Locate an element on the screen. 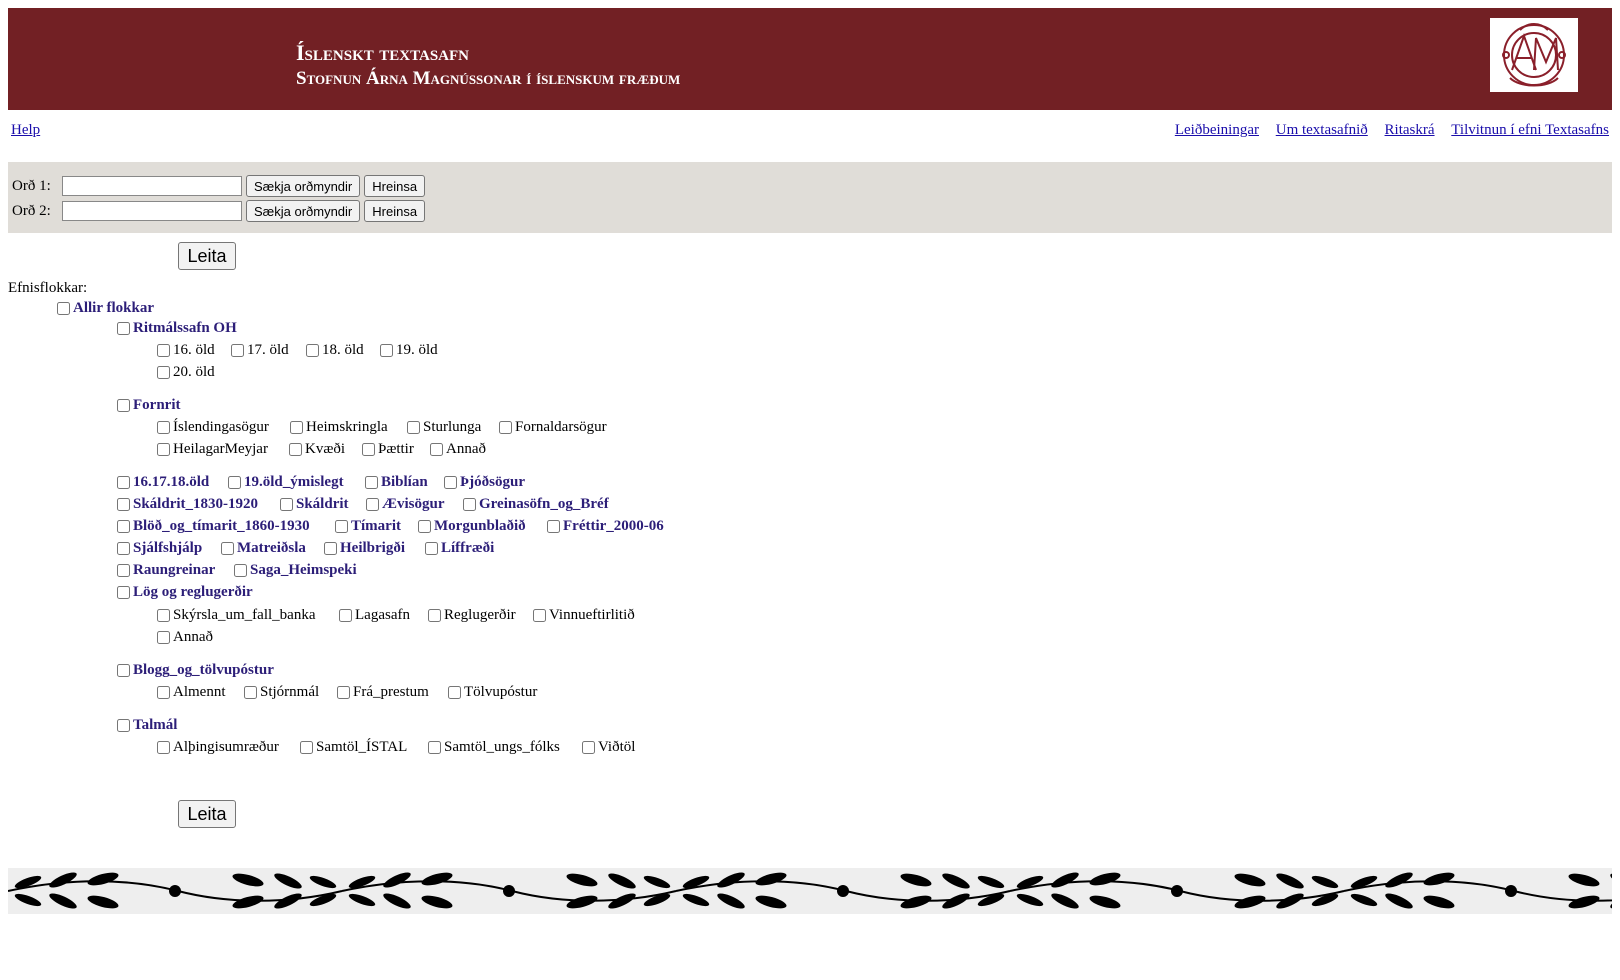 The width and height of the screenshot is (1620, 980). cat-skaldrit-checkbox is located at coordinates (286, 504).